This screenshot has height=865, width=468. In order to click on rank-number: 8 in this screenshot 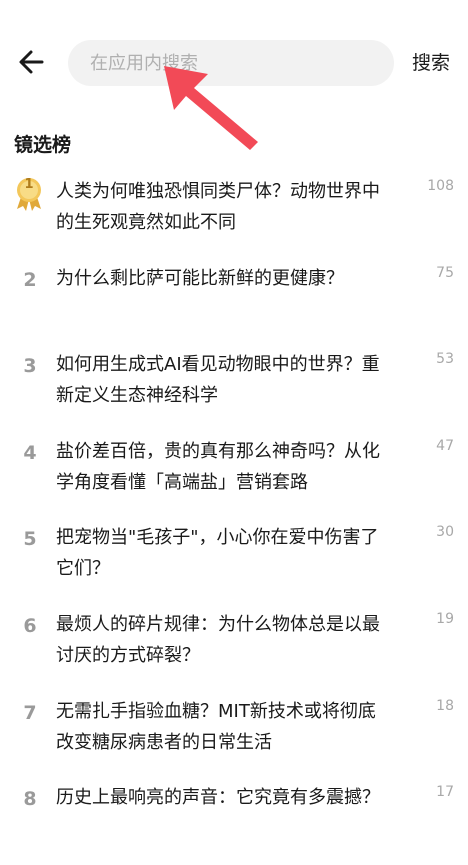, I will do `click(30, 799)`.